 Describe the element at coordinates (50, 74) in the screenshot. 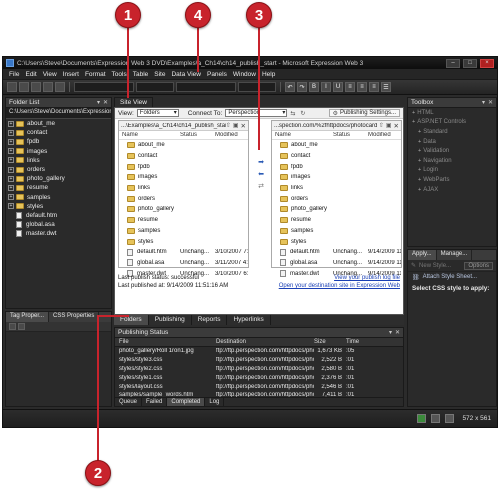

I see `menu-view: View` at that location.